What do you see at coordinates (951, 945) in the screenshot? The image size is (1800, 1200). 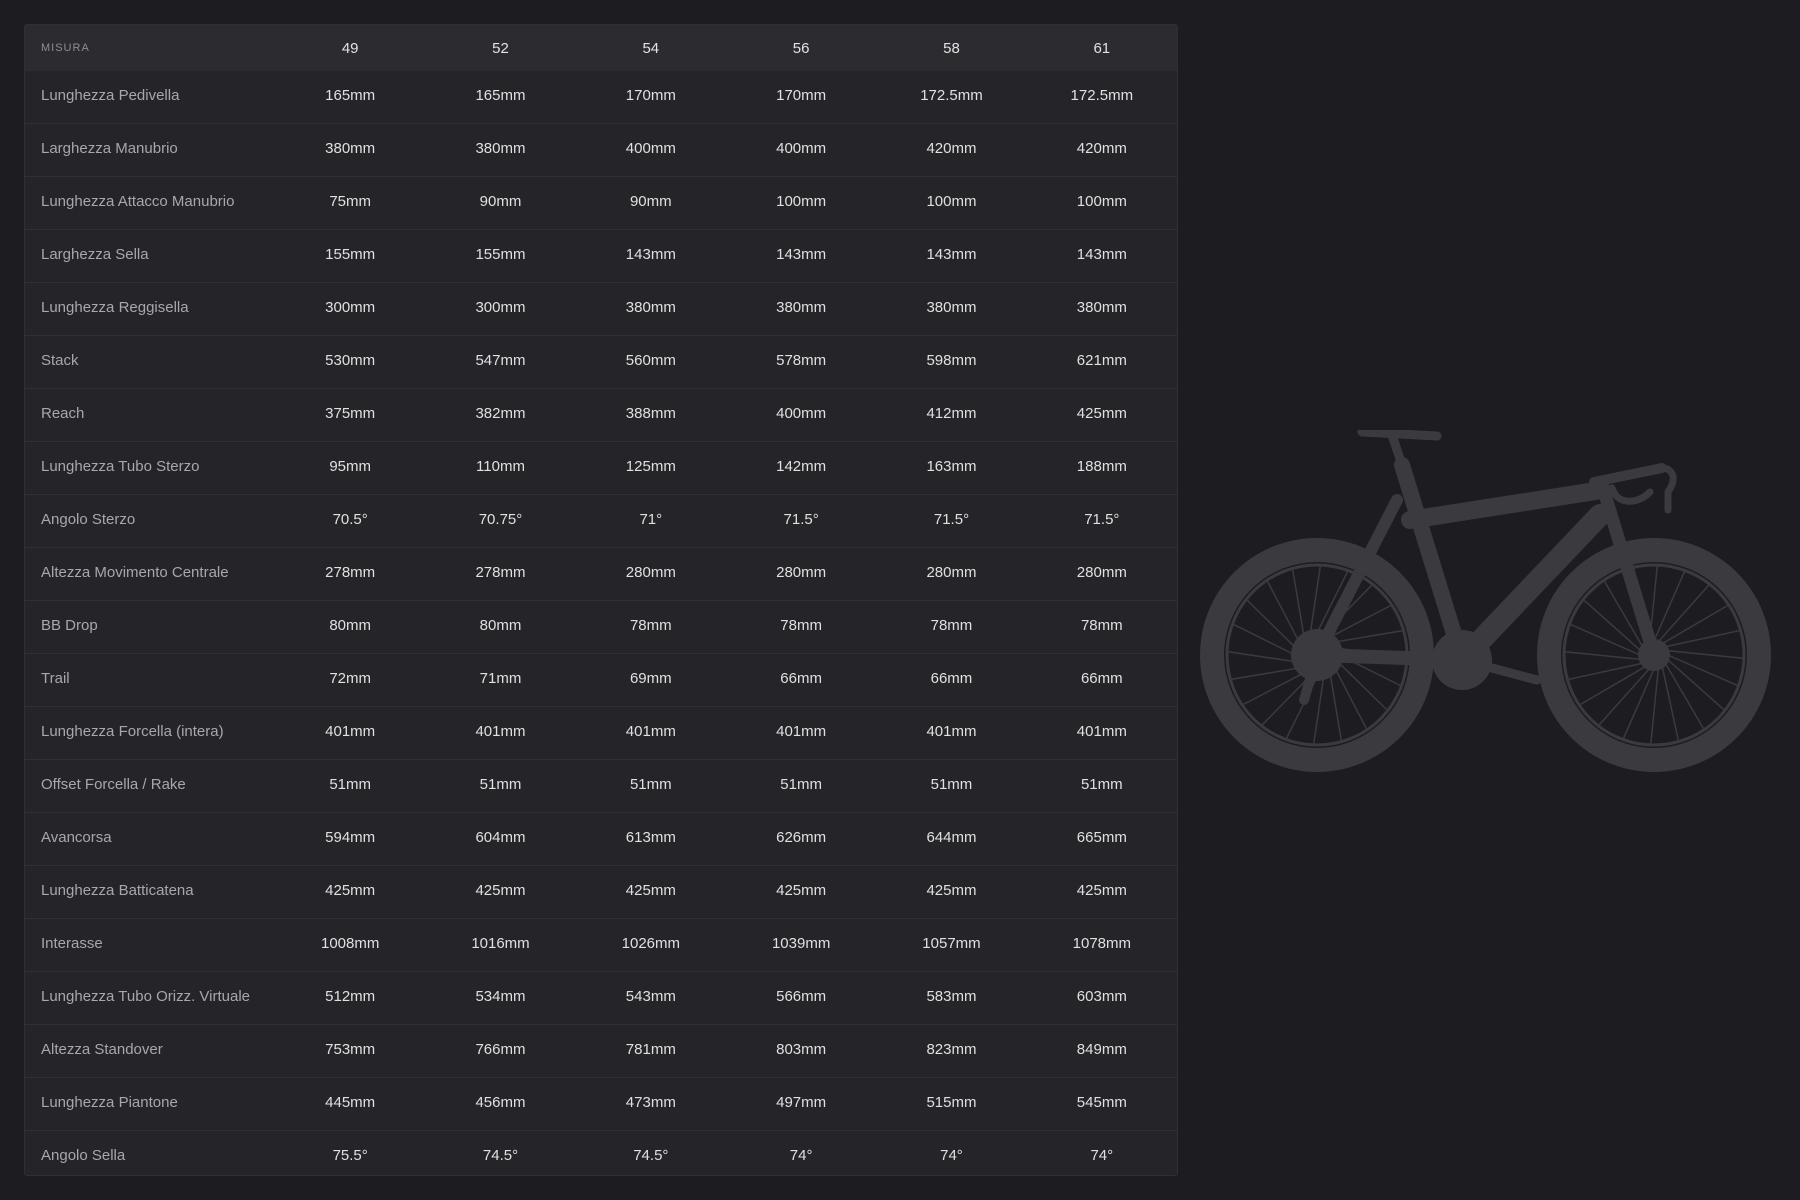 I see `table-cell: 1057mm` at bounding box center [951, 945].